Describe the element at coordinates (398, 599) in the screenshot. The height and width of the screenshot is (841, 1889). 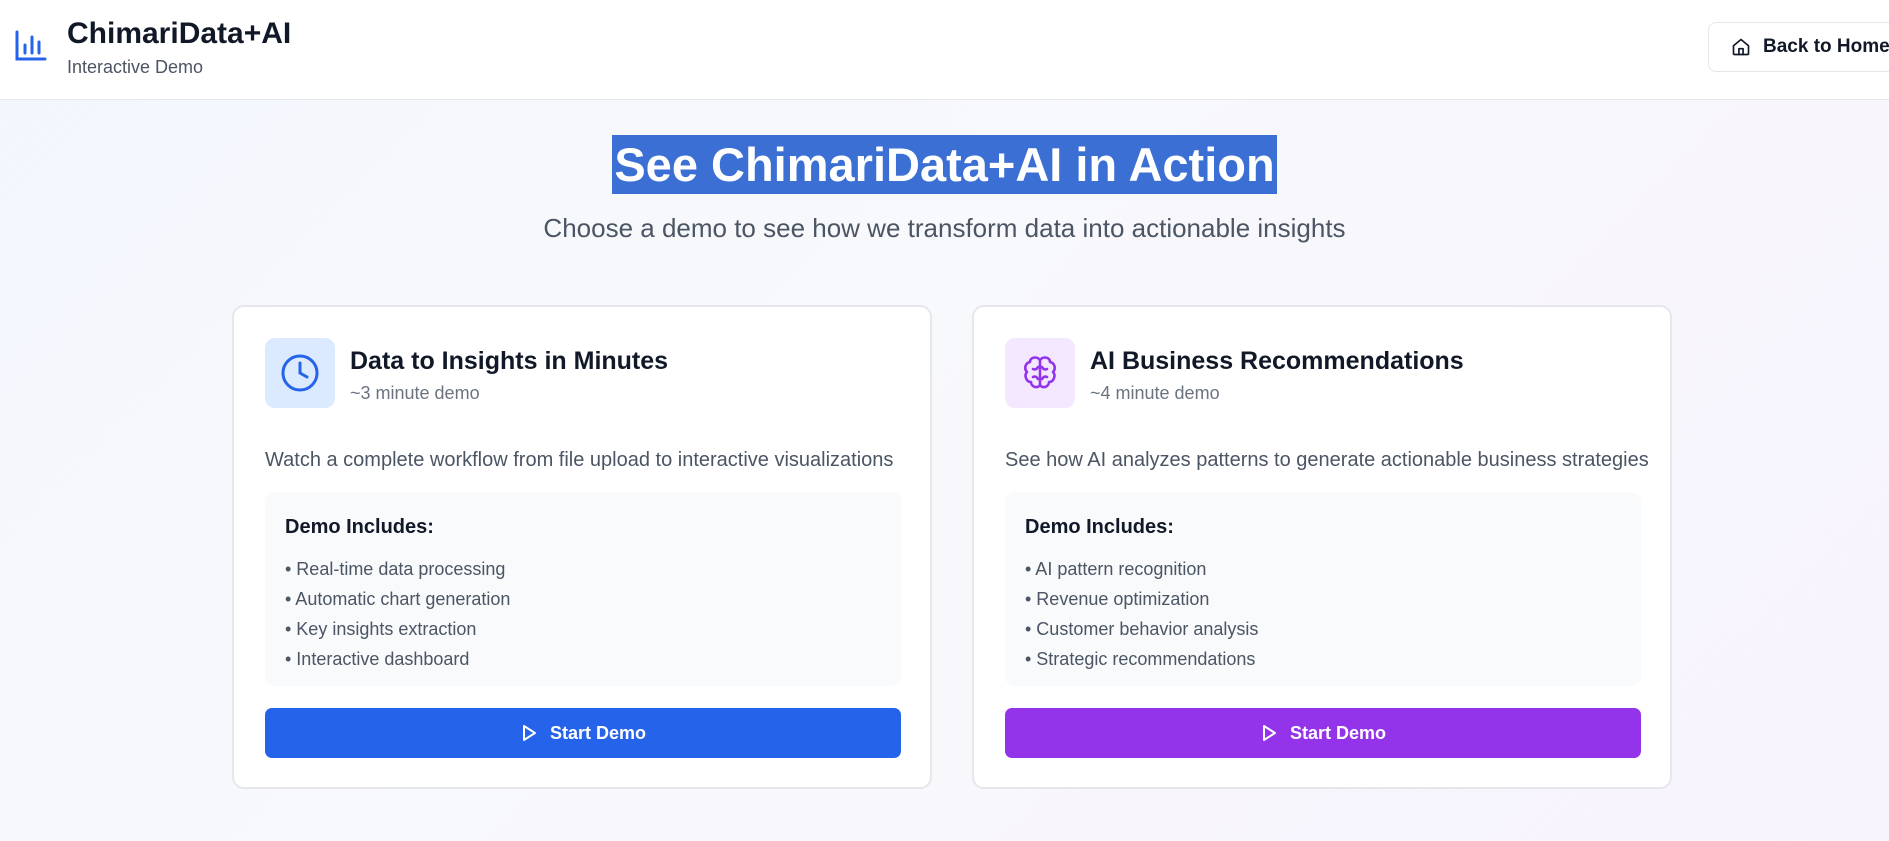
I see `list-item: • Automatic chart generation` at that location.